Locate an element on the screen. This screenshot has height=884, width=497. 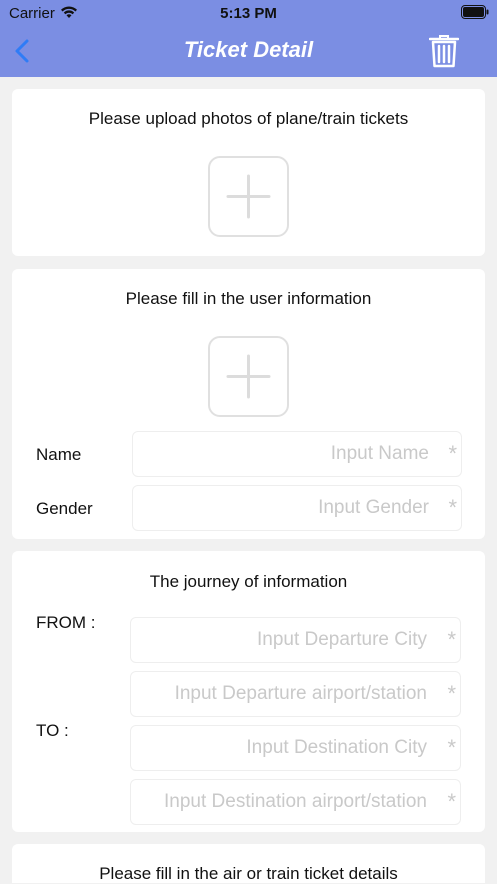
name-field: * is located at coordinates (297, 454).